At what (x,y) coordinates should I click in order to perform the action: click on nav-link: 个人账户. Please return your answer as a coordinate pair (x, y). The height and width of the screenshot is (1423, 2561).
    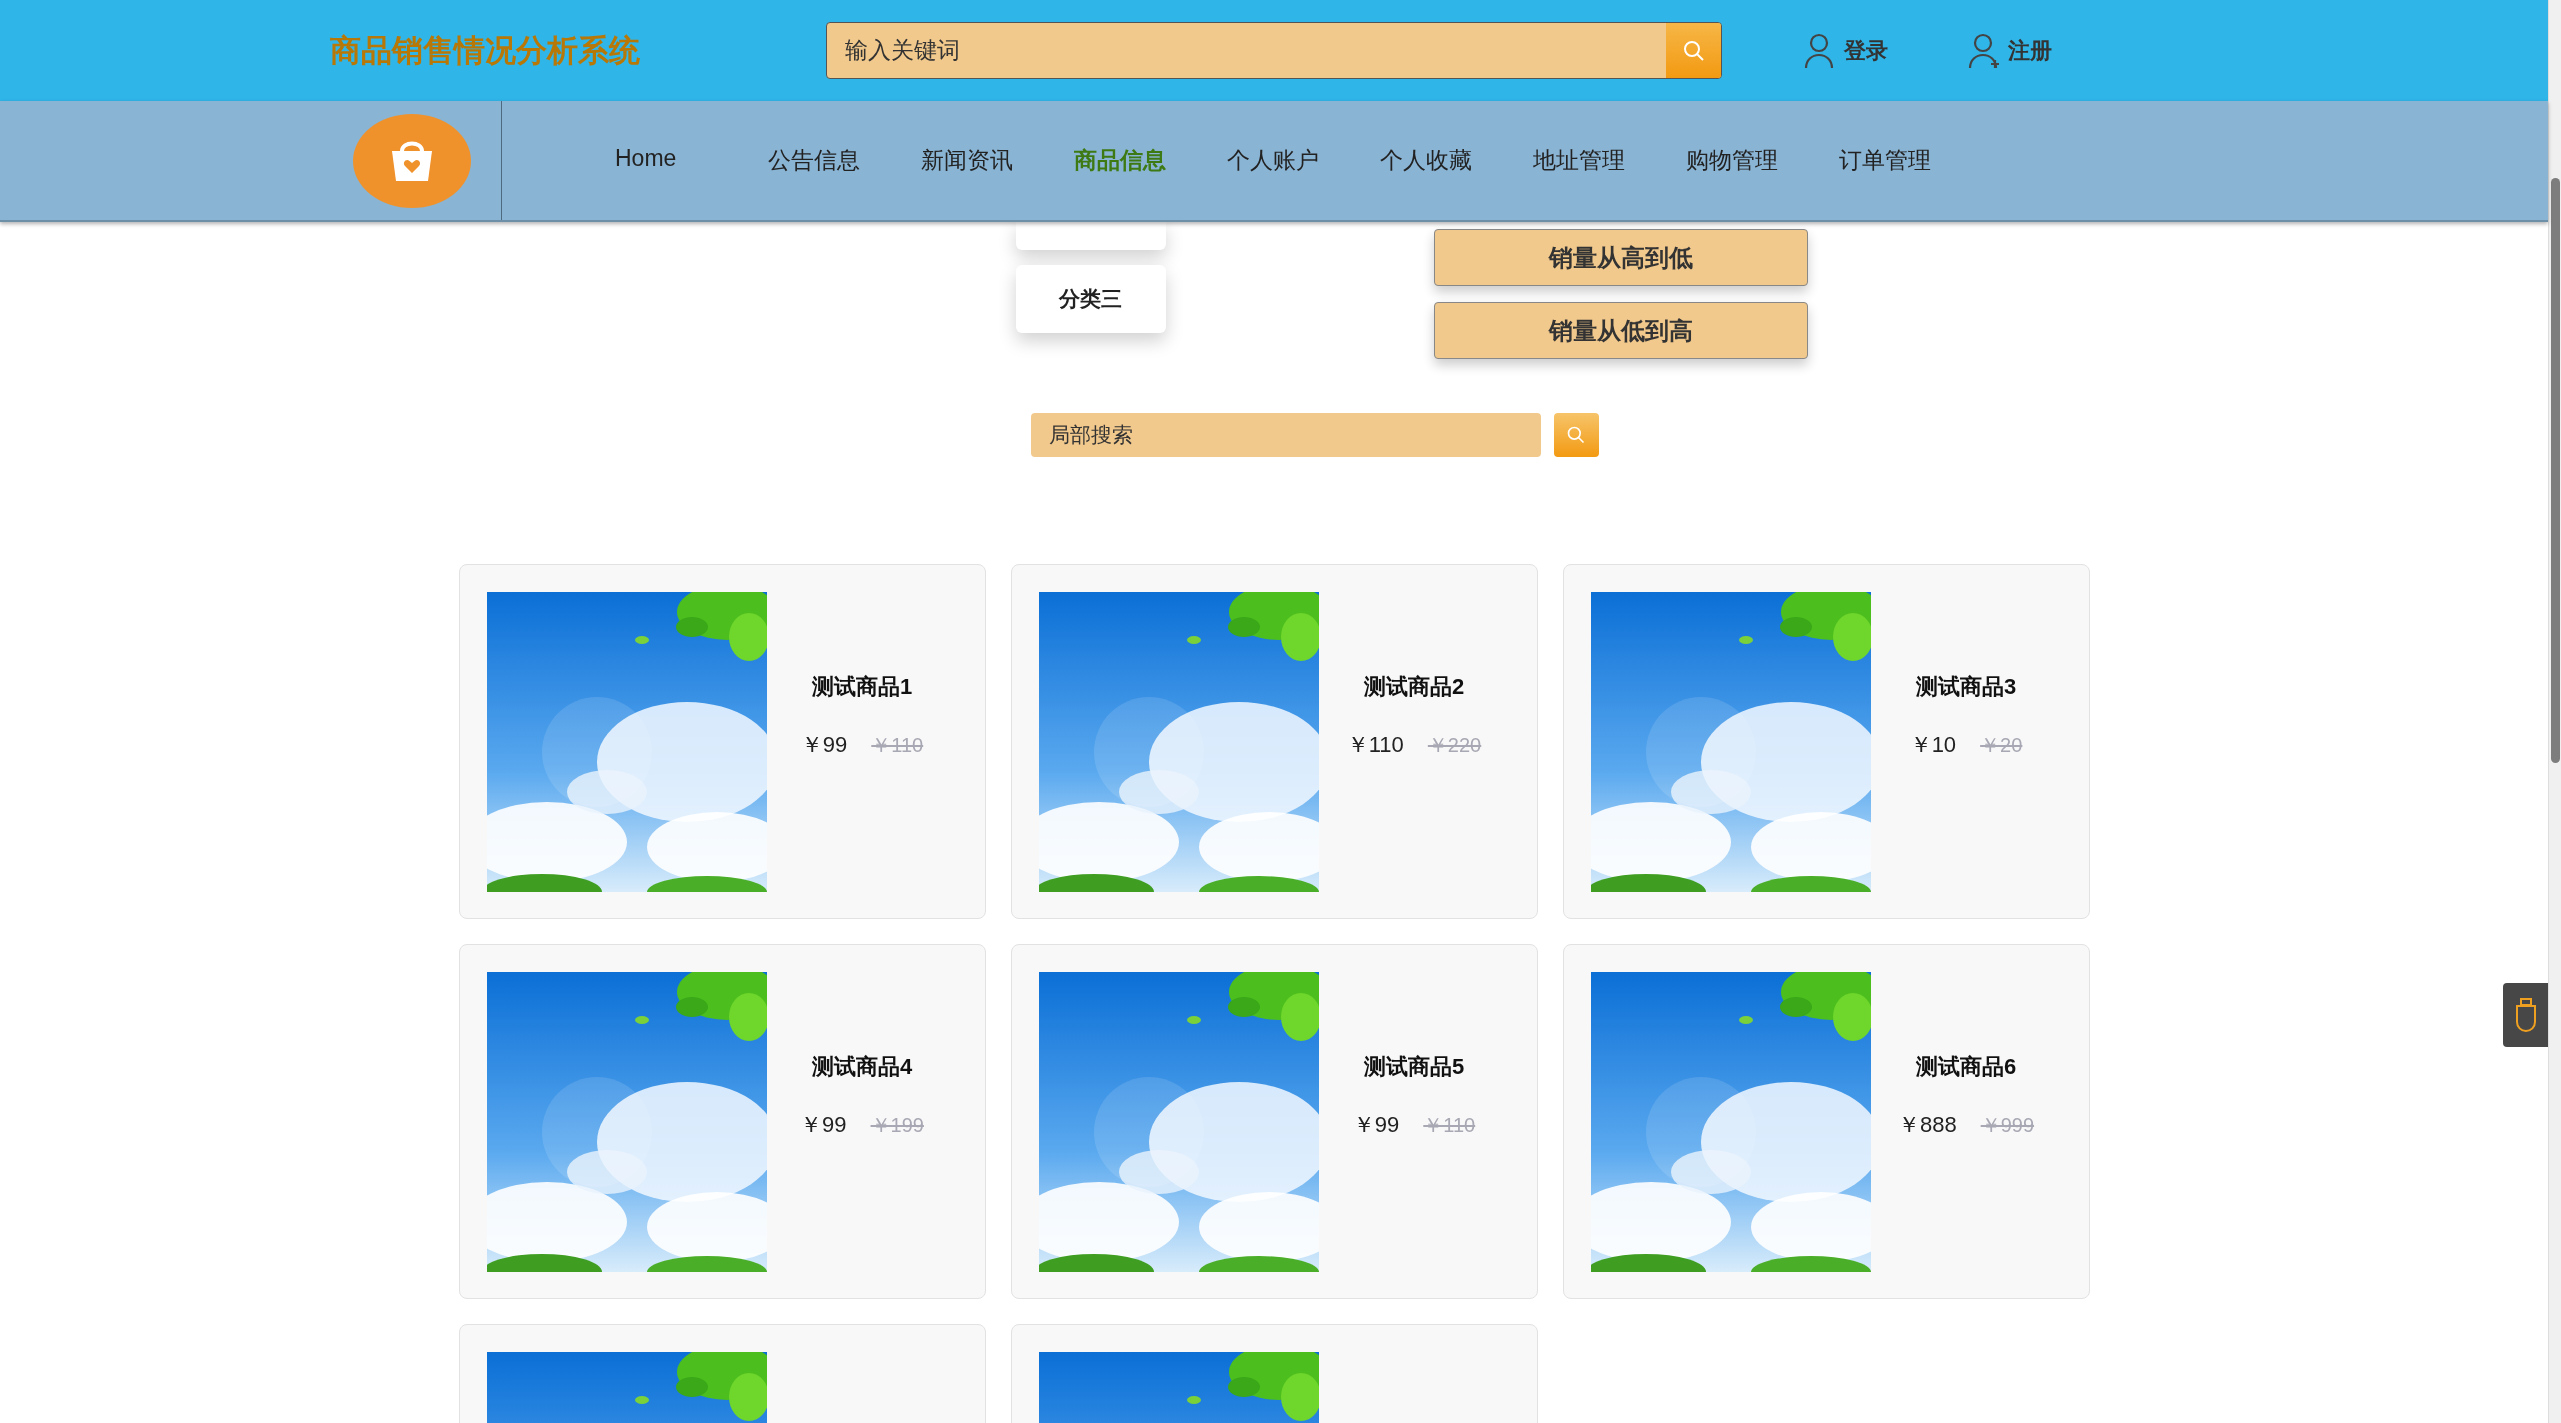
    Looking at the image, I should click on (1303, 160).